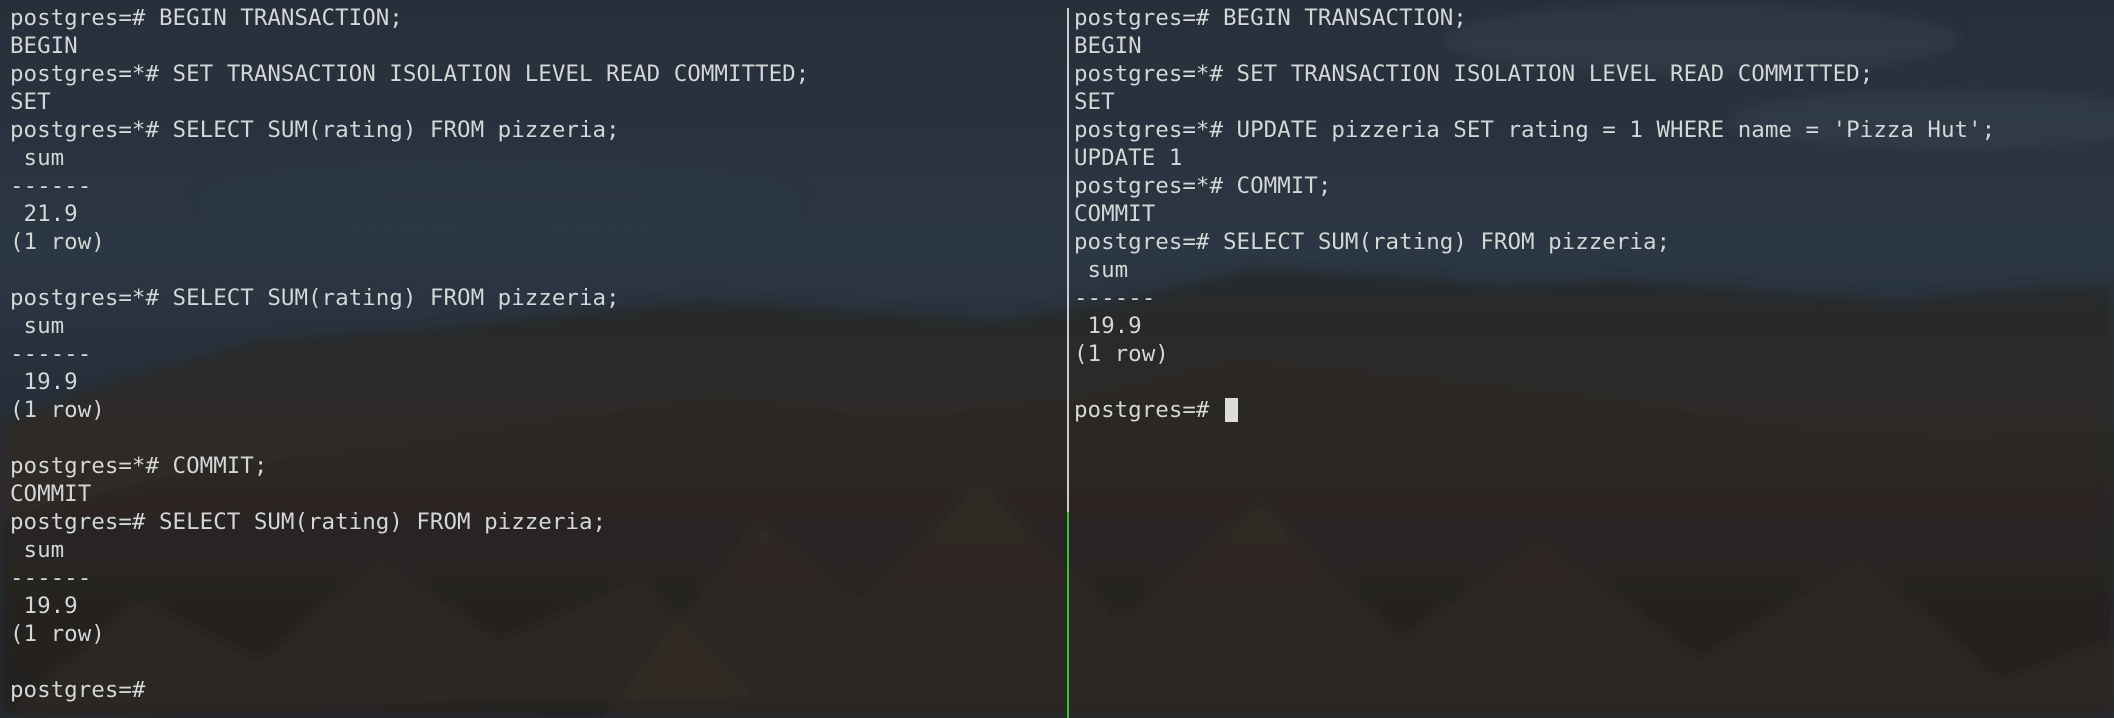 This screenshot has height=718, width=2114. What do you see at coordinates (44, 214) in the screenshot?
I see `terminal-line: 21.9` at bounding box center [44, 214].